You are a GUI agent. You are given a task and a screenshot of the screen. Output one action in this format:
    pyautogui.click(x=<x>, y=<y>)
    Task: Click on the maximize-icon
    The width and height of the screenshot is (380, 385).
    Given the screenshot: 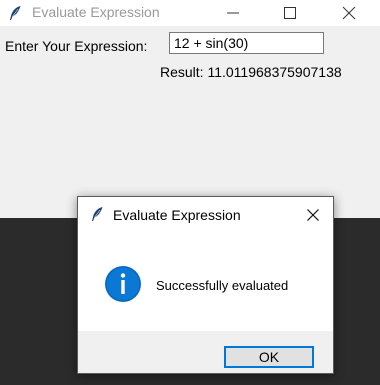 What is the action you would take?
    pyautogui.click(x=290, y=13)
    